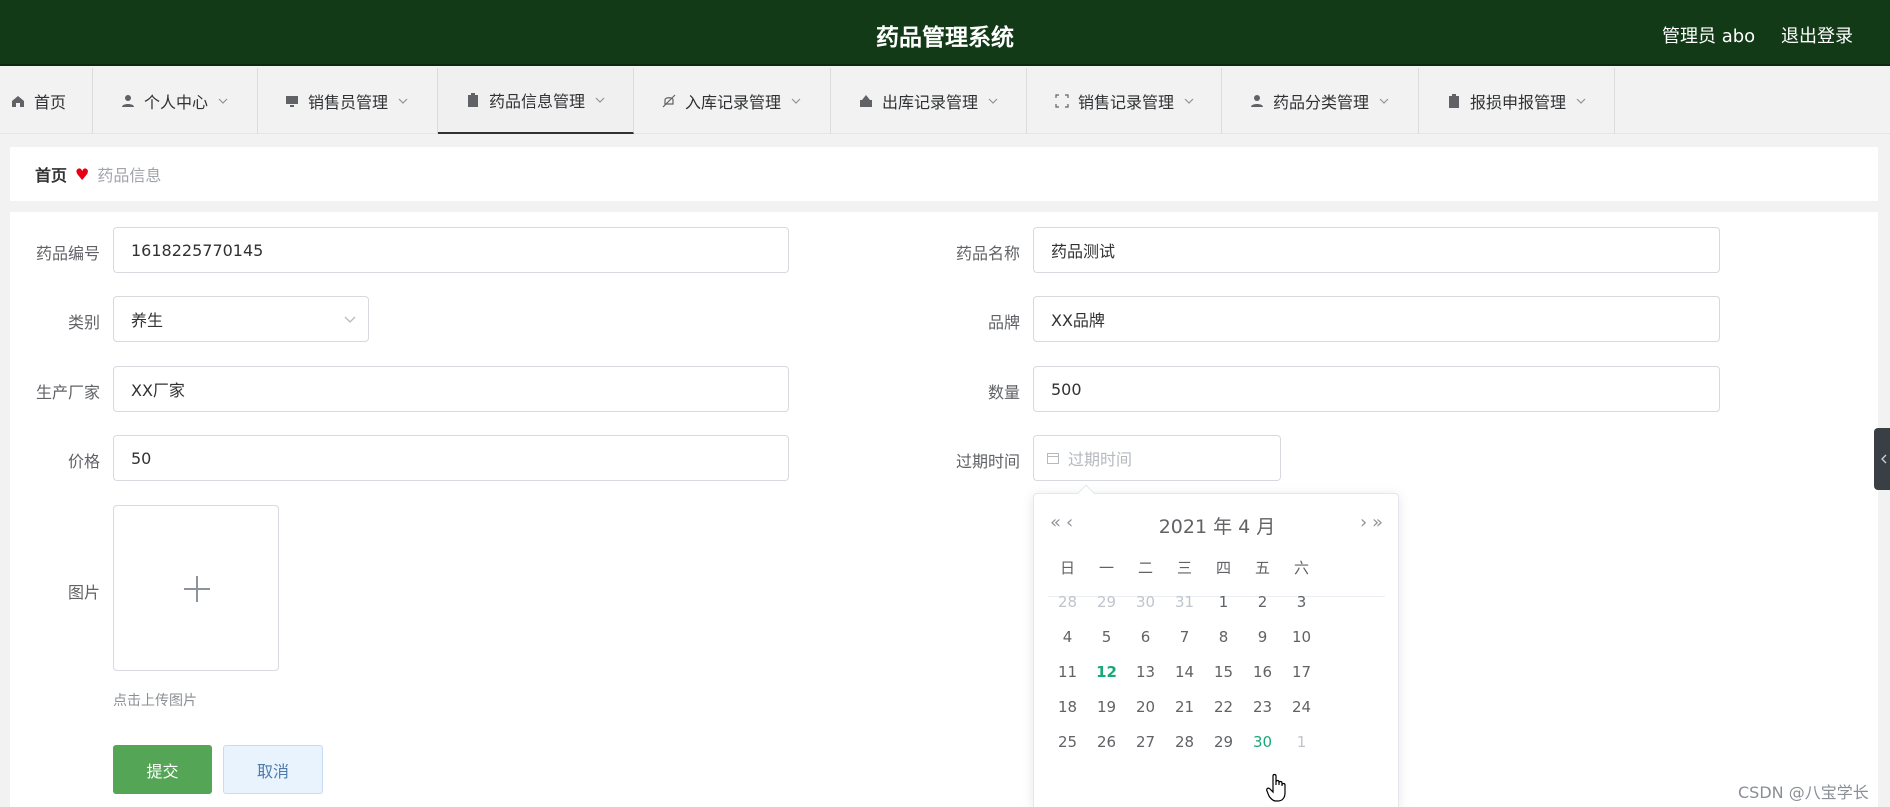  Describe the element at coordinates (50, 102) in the screenshot. I see `nav-item-label: 首页` at that location.